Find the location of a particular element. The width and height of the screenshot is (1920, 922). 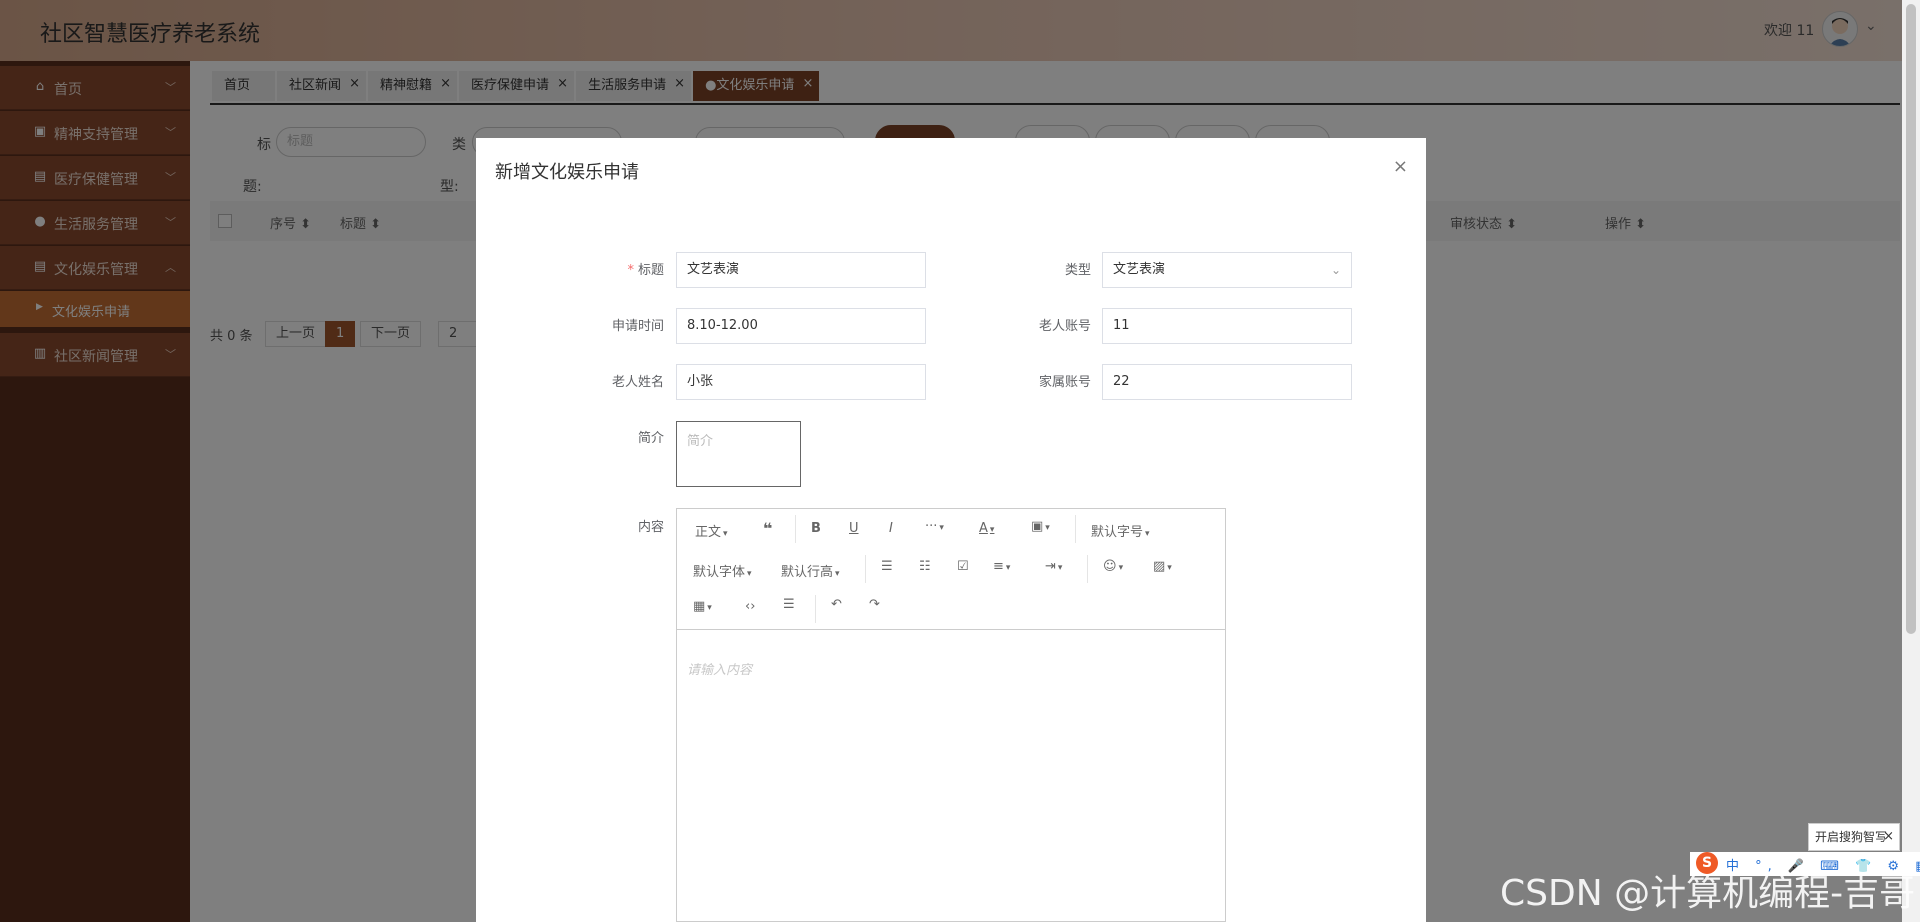

title-input-value: 文艺表演 is located at coordinates (713, 269).